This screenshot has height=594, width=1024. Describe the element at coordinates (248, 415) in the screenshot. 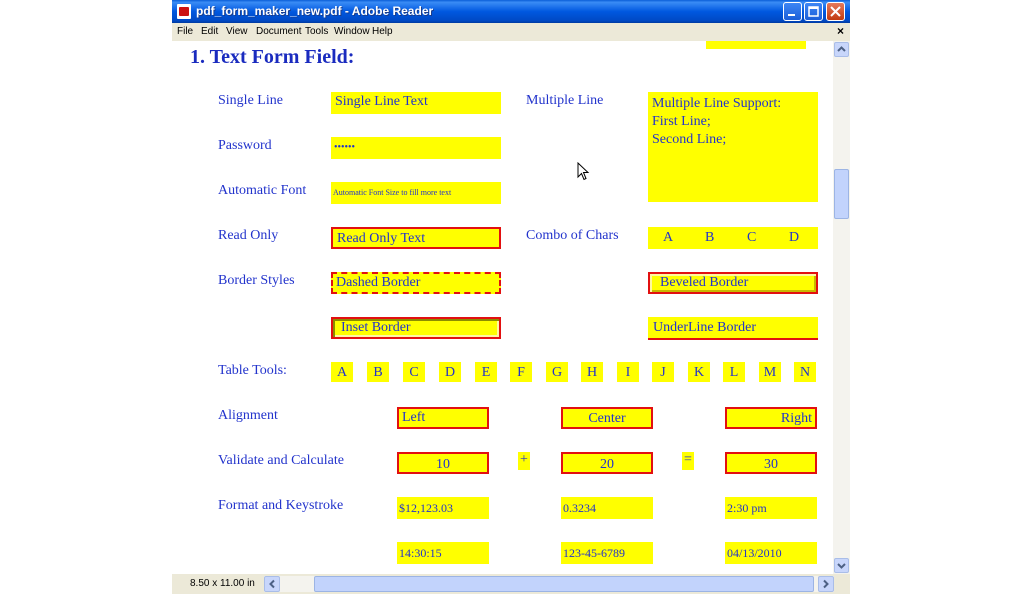

I see `label-alignment: Alignment` at that location.